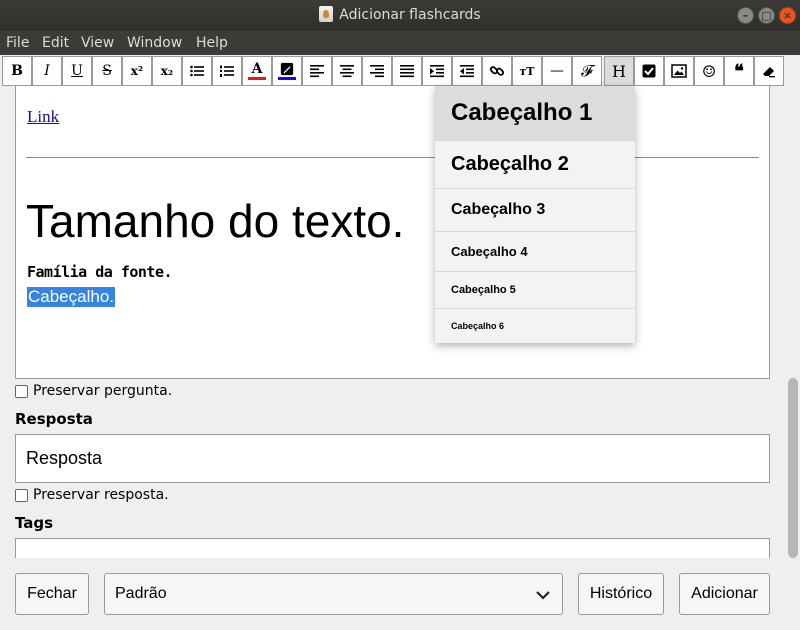 This screenshot has width=800, height=630. I want to click on justify-icon, so click(407, 71).